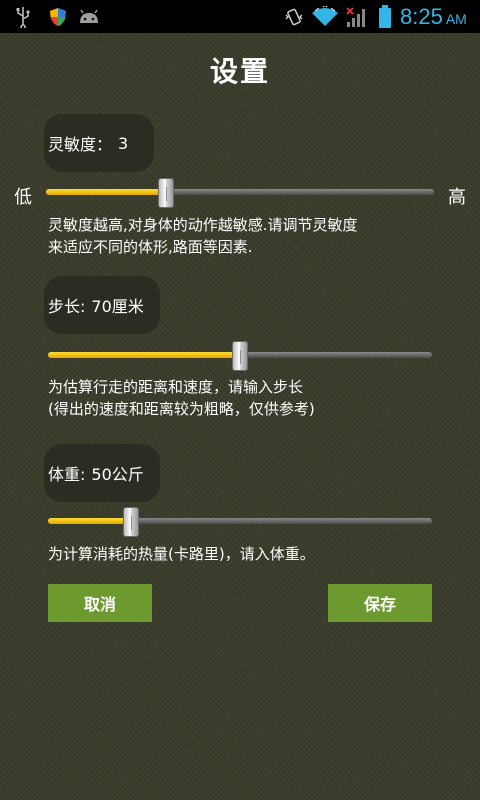  I want to click on weight-label-box: 体重: 50公斤, so click(102, 473).